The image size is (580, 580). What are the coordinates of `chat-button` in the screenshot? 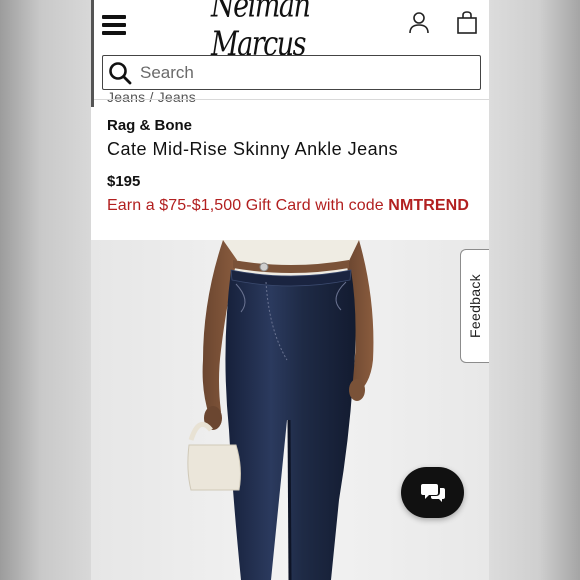 It's located at (432, 492).